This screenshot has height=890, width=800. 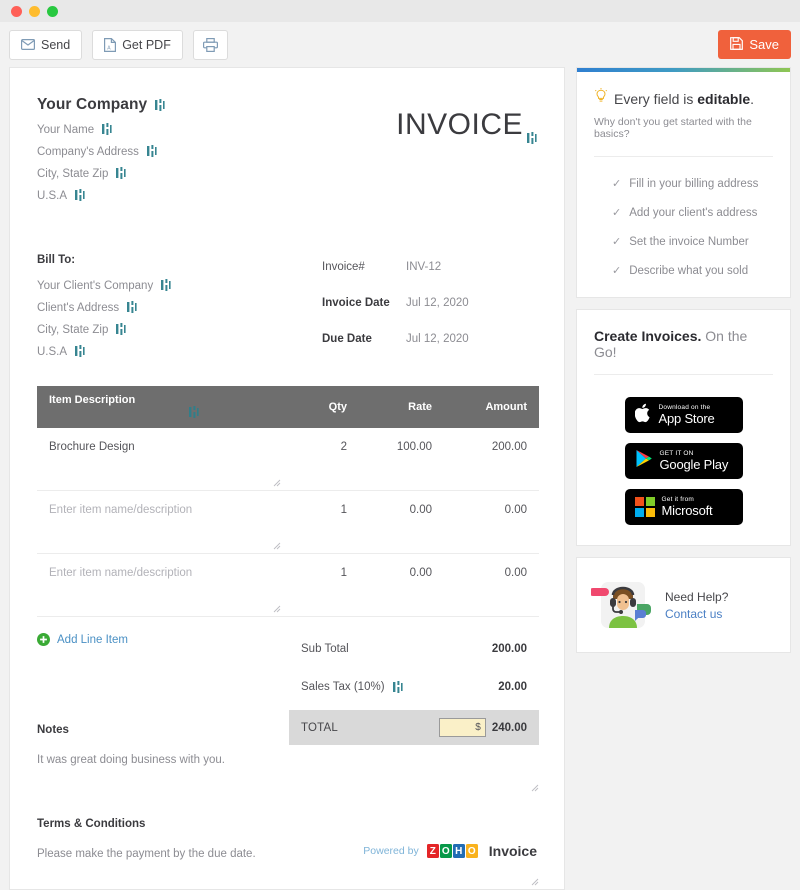 What do you see at coordinates (159, 459) in the screenshot?
I see `cell-description: Brochure Design` at bounding box center [159, 459].